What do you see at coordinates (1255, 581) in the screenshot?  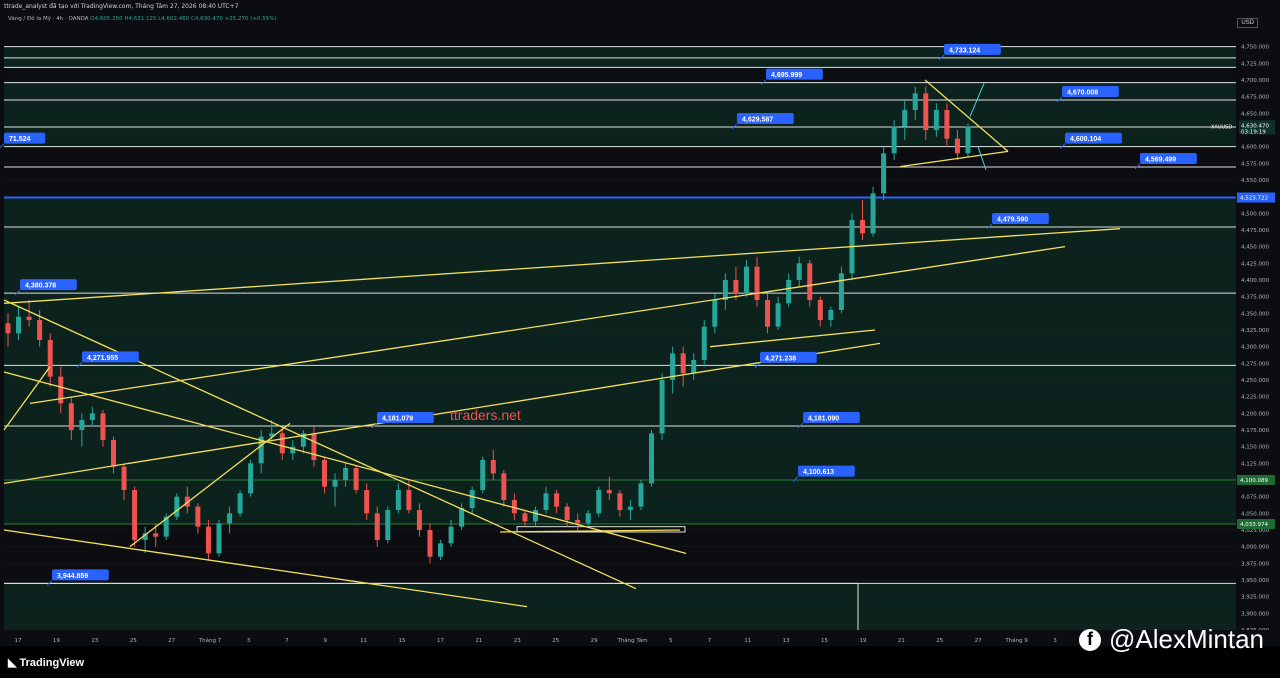 I see `y-tick-label: 3,950.000` at bounding box center [1255, 581].